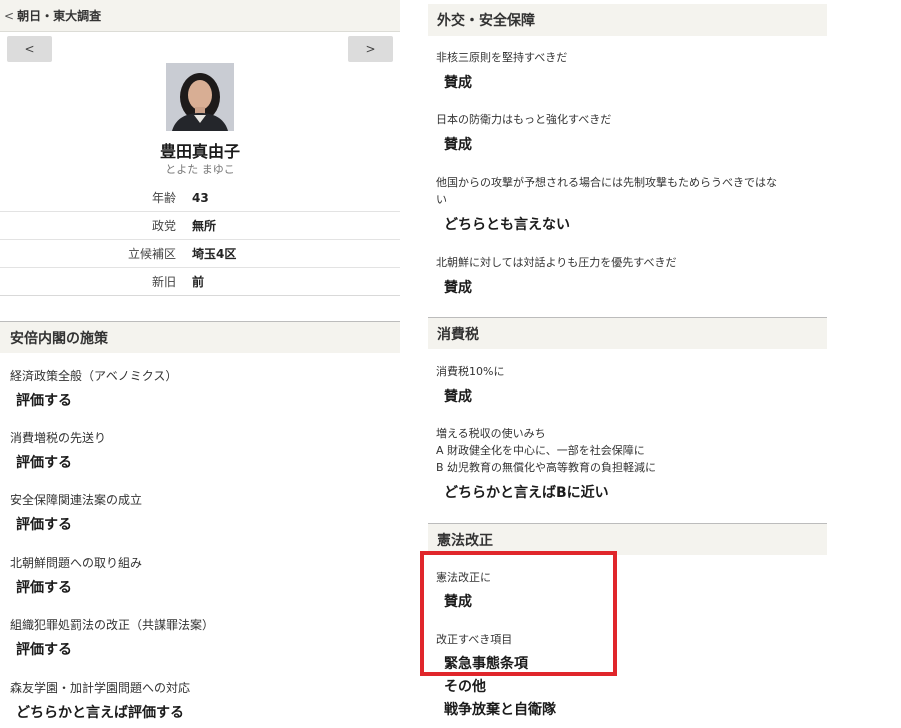  I want to click on profile-value: 前, so click(198, 282).